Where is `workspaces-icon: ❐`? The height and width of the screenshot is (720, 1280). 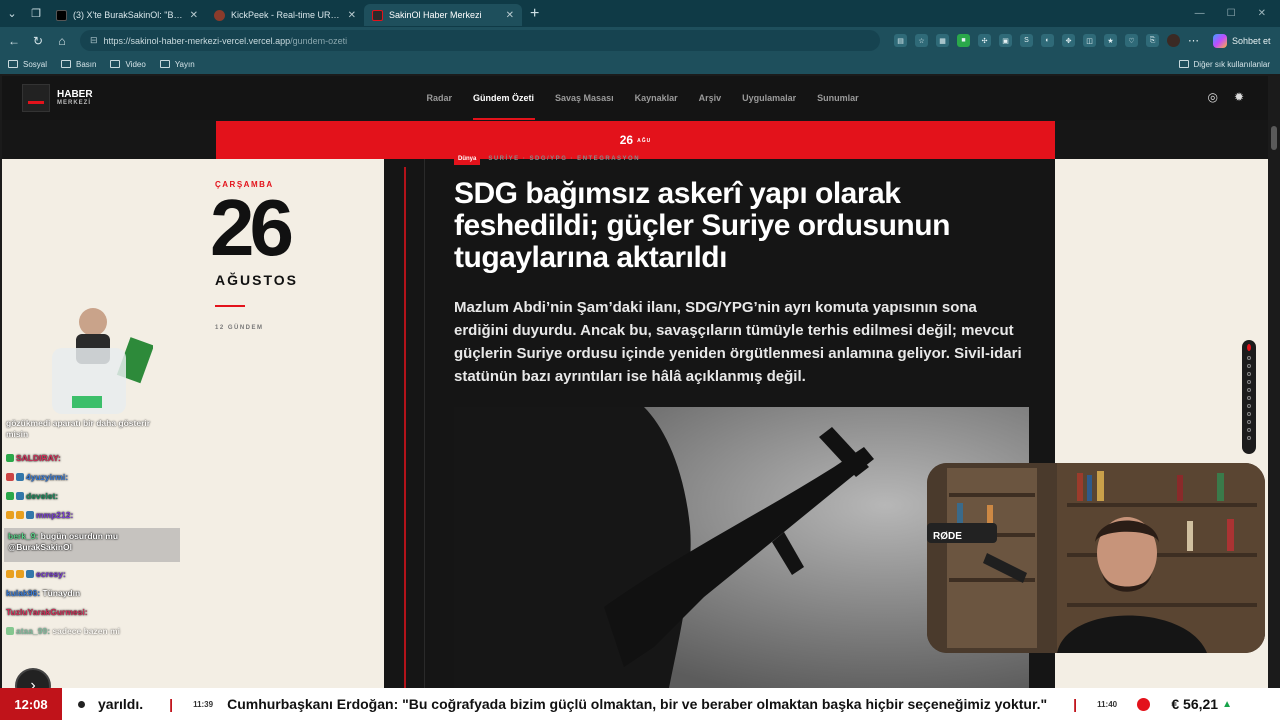
workspaces-icon: ❐ is located at coordinates (36, 13).